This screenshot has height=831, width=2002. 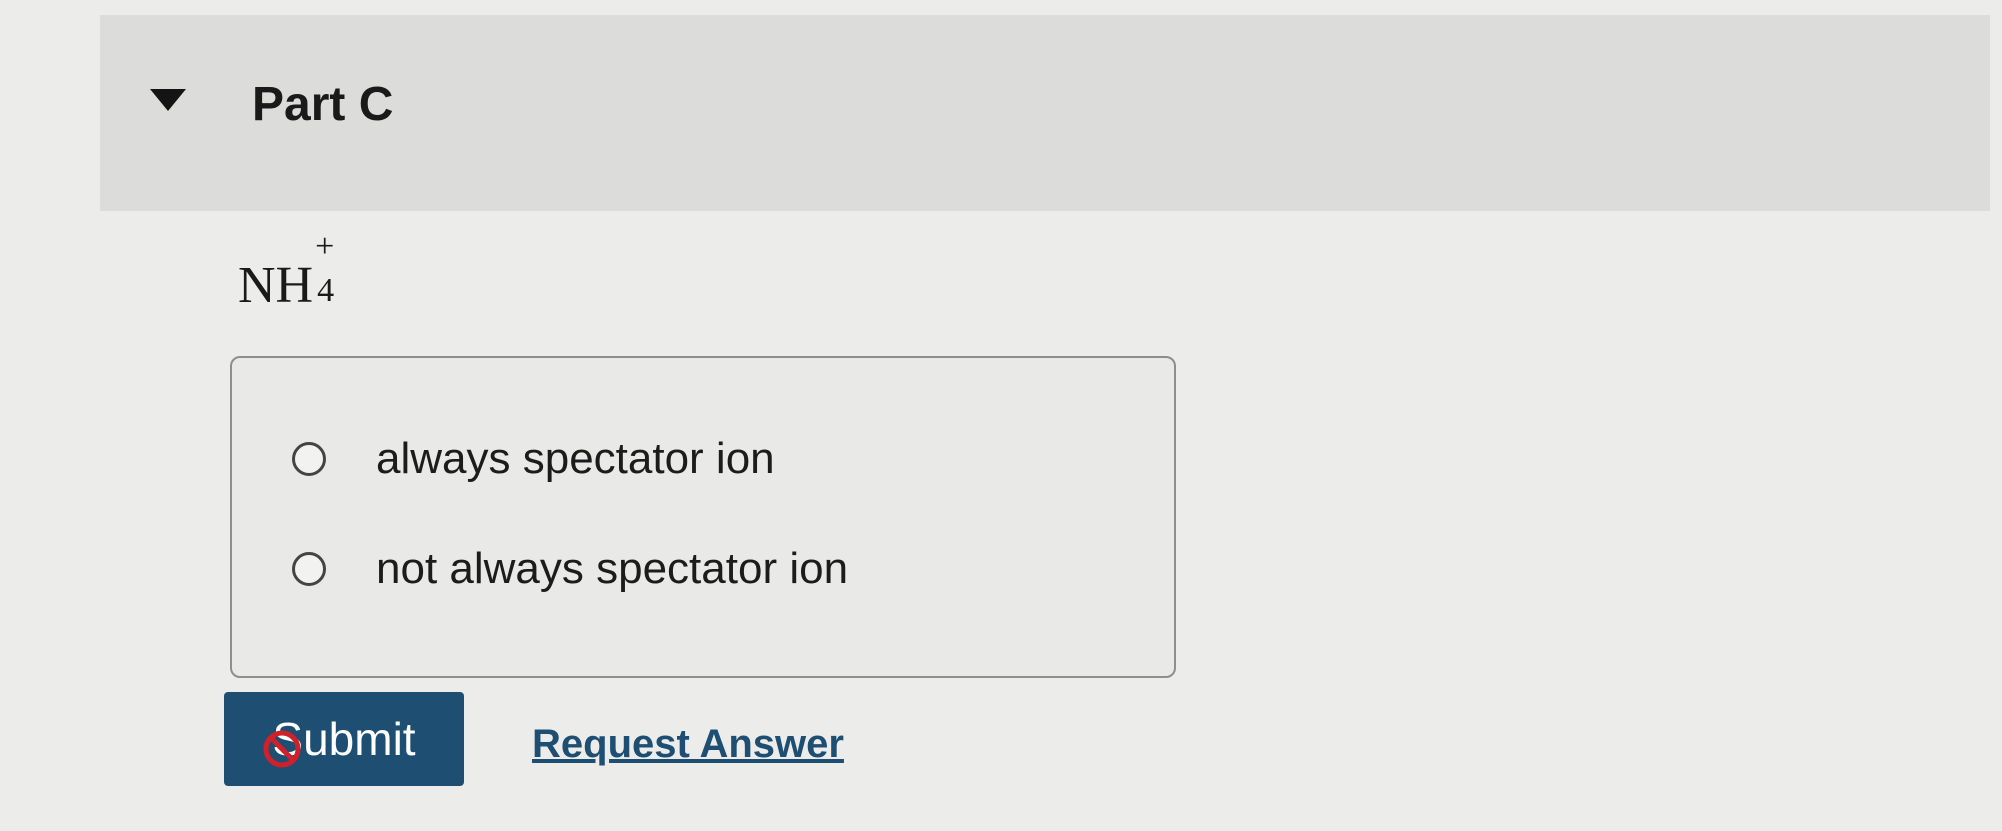 What do you see at coordinates (575, 458) in the screenshot?
I see `option-label: always spectator ion` at bounding box center [575, 458].